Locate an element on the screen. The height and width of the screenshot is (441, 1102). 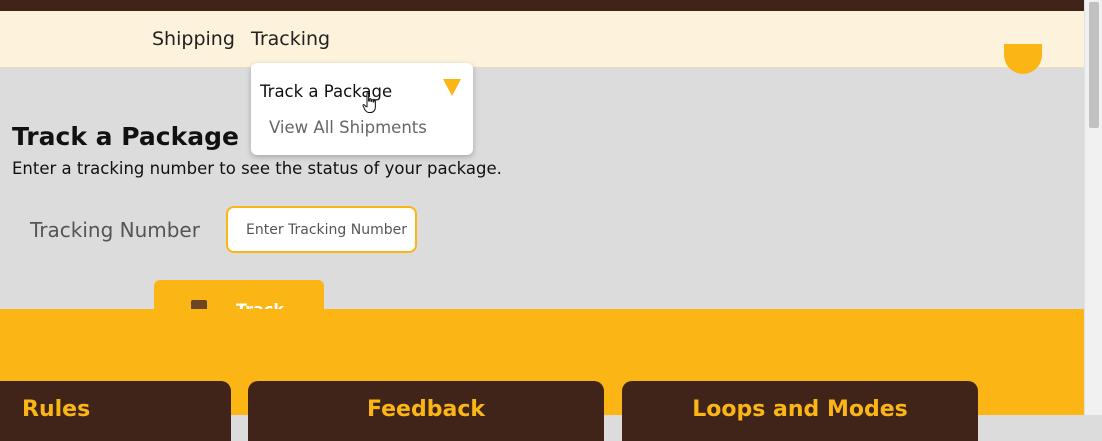
tracking-number-label: Tracking Number is located at coordinates (115, 230).